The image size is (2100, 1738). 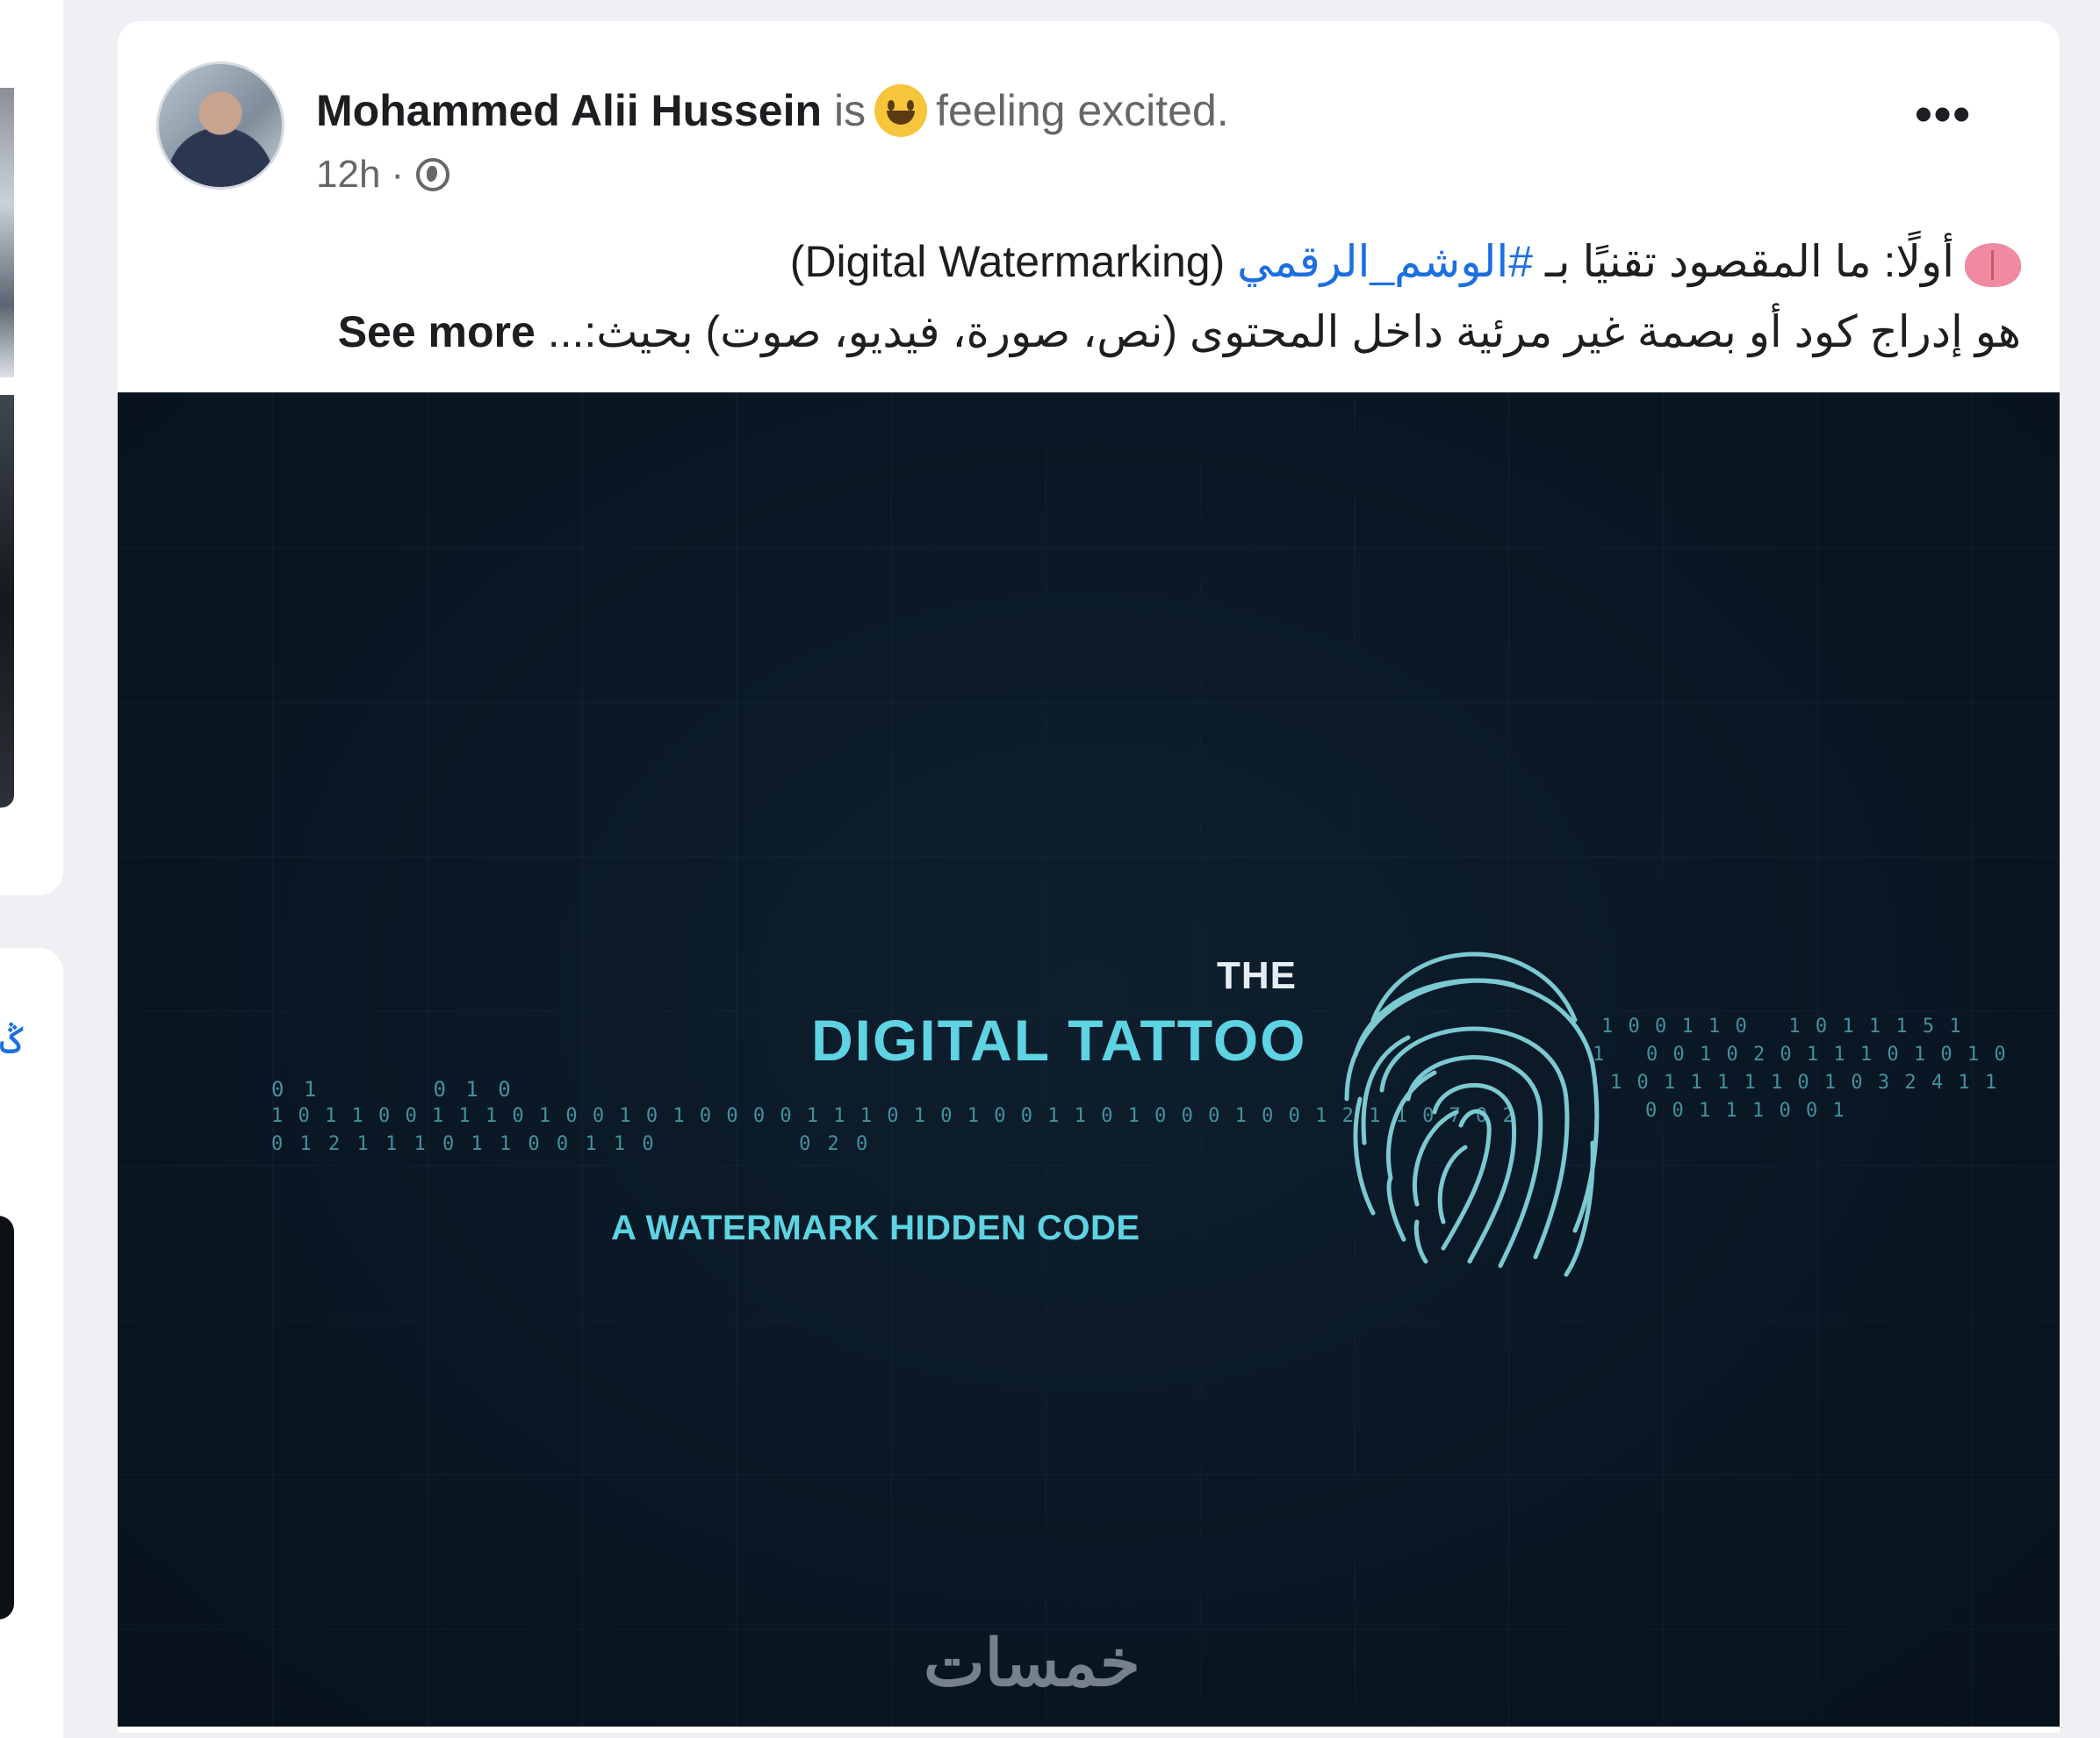 I want to click on binary-line-left-3: 0 1 2 1 1 1 0 1 1 0 0 1 1 0 0 2 0, so click(x=571, y=1144).